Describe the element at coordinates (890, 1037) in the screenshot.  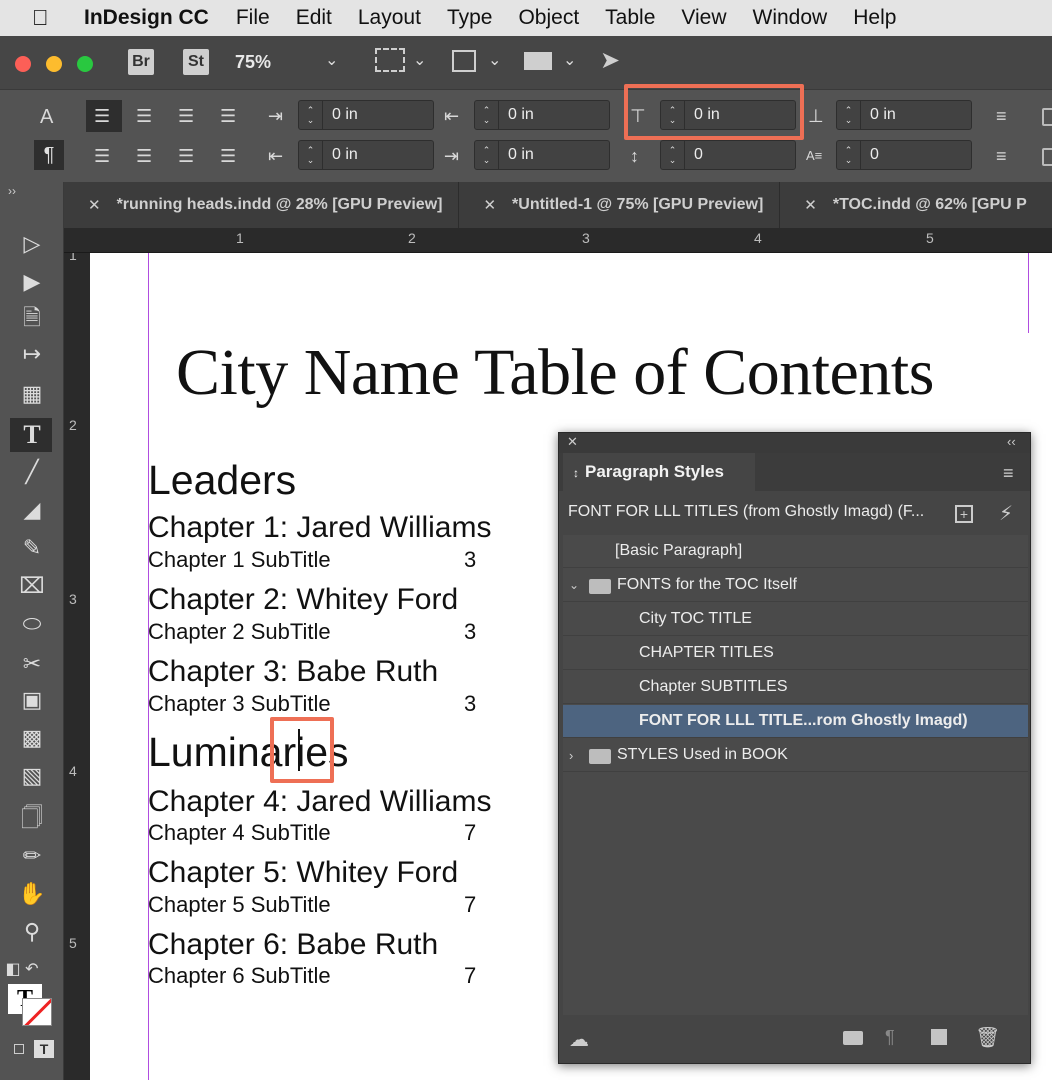
I see `clear-overrides-icon: ¶` at that location.